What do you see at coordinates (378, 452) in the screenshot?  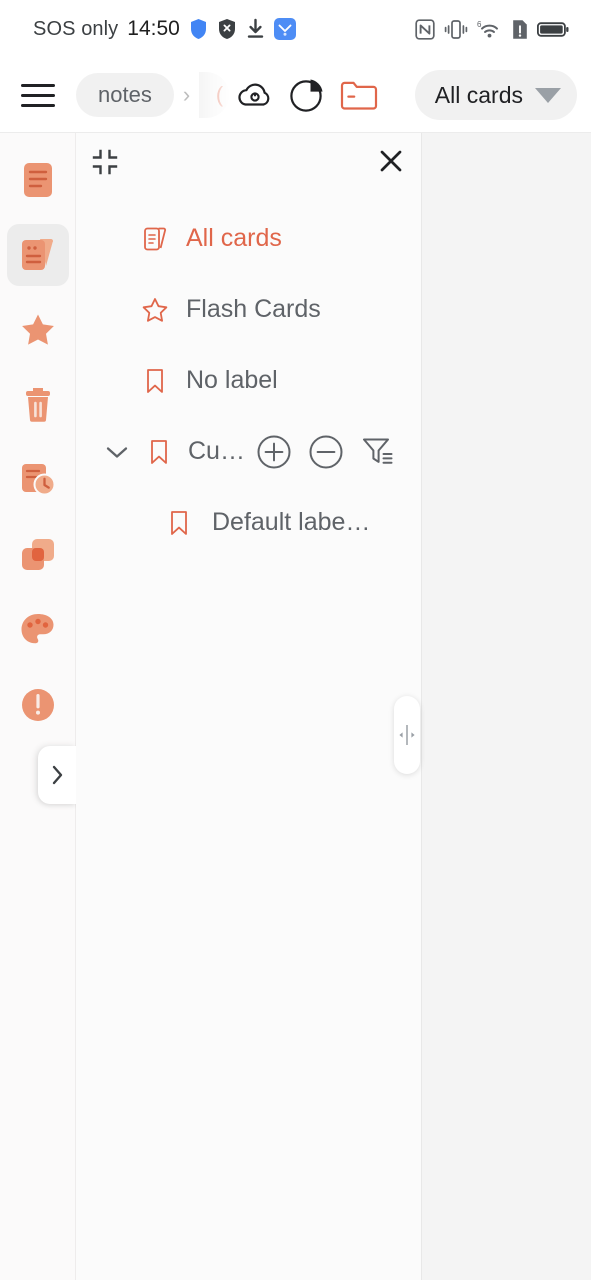 I see `filter-list-icon` at bounding box center [378, 452].